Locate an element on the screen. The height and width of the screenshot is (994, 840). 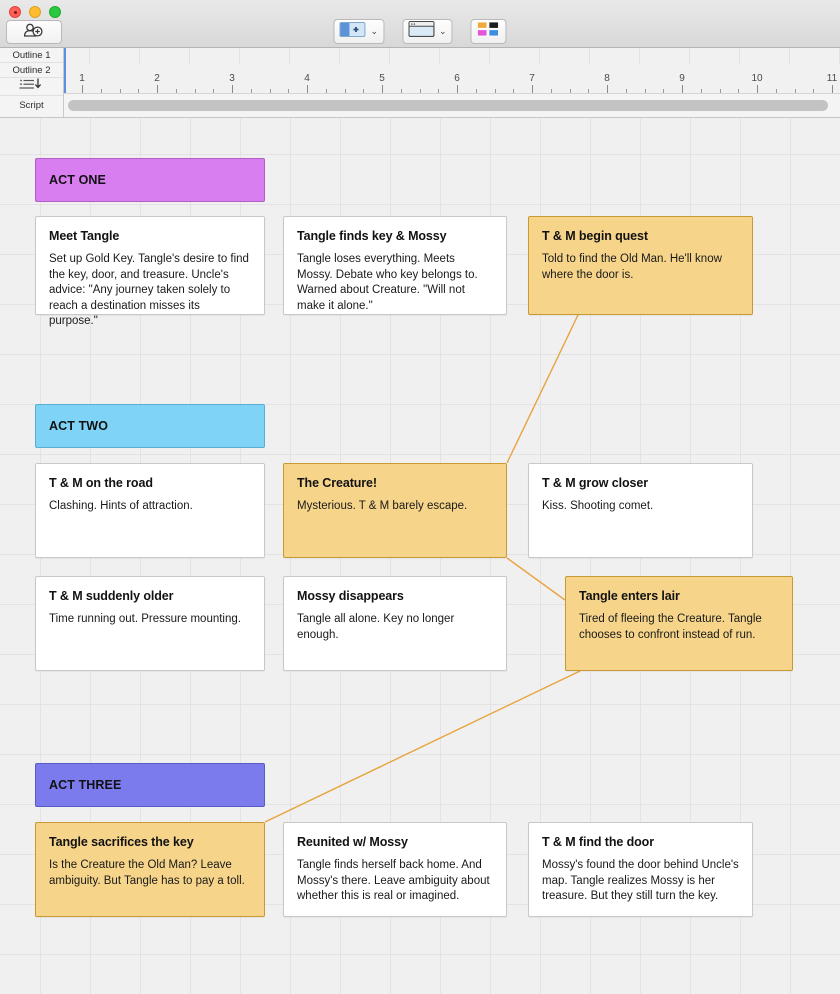
add-person-button is located at coordinates (34, 32).